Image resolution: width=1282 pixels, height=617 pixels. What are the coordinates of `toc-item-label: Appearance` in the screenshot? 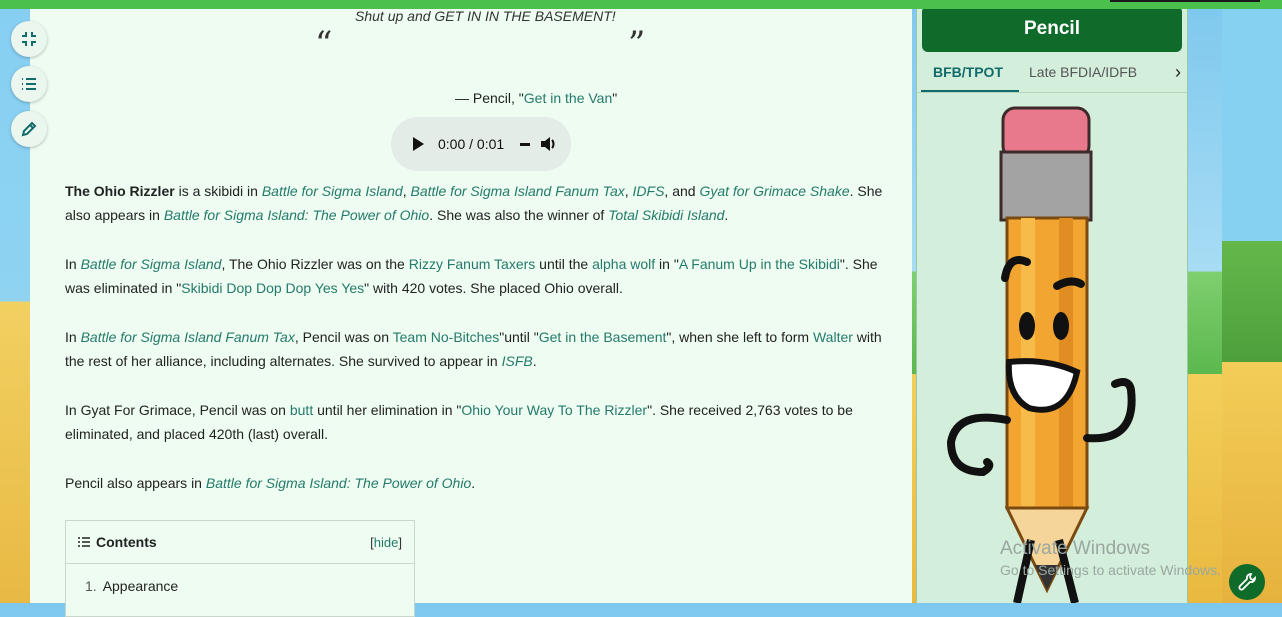 It's located at (140, 586).